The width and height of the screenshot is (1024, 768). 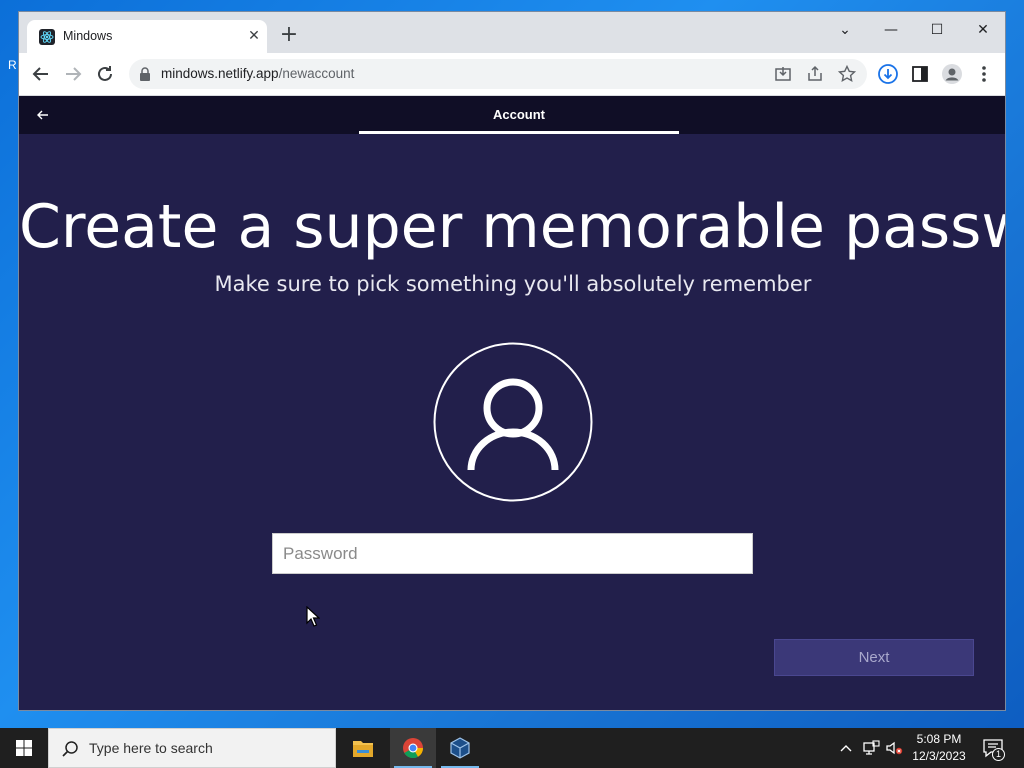 I want to click on browser-toolbar: mindows.netlify.app/newaccount, so click(x=512, y=74).